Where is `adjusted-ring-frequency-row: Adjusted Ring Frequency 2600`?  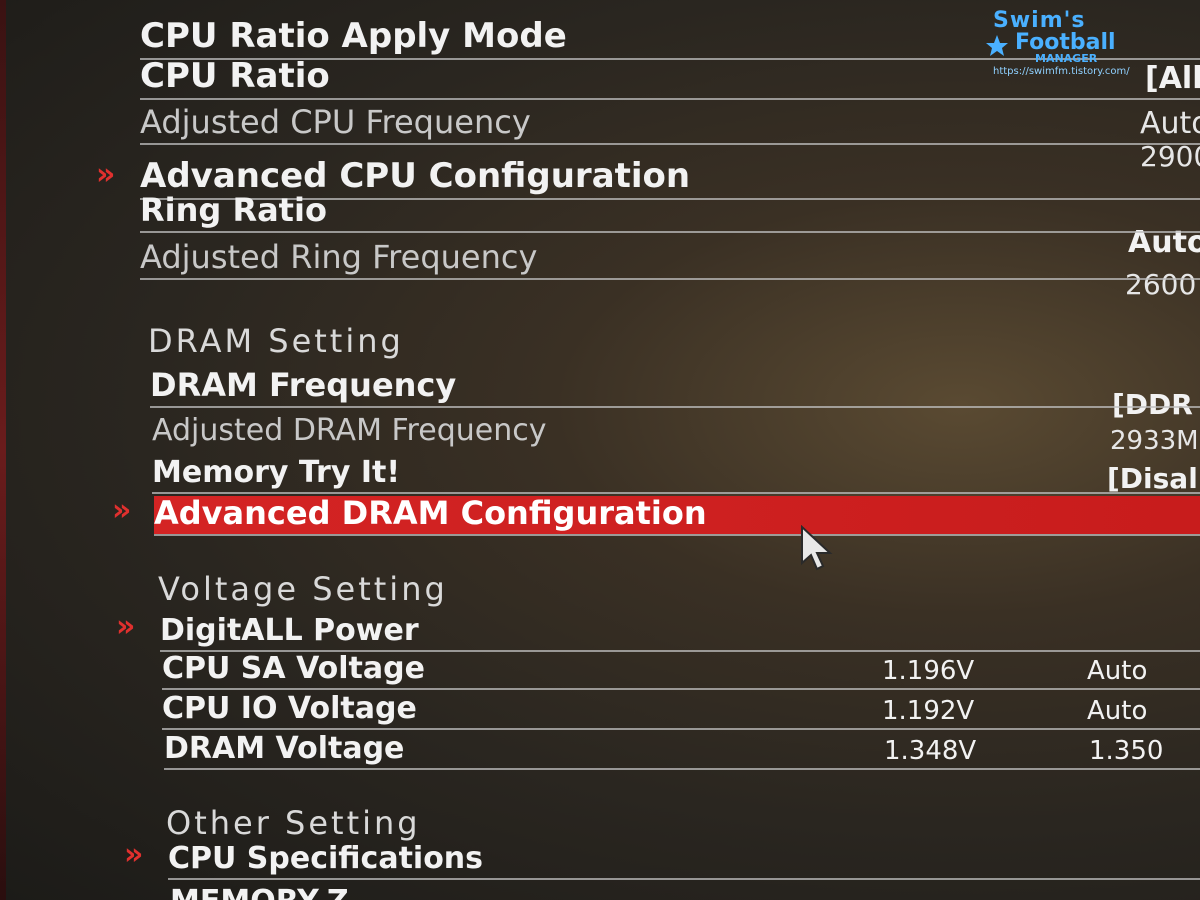 adjusted-ring-frequency-row: Adjusted Ring Frequency 2600 is located at coordinates (670, 269).